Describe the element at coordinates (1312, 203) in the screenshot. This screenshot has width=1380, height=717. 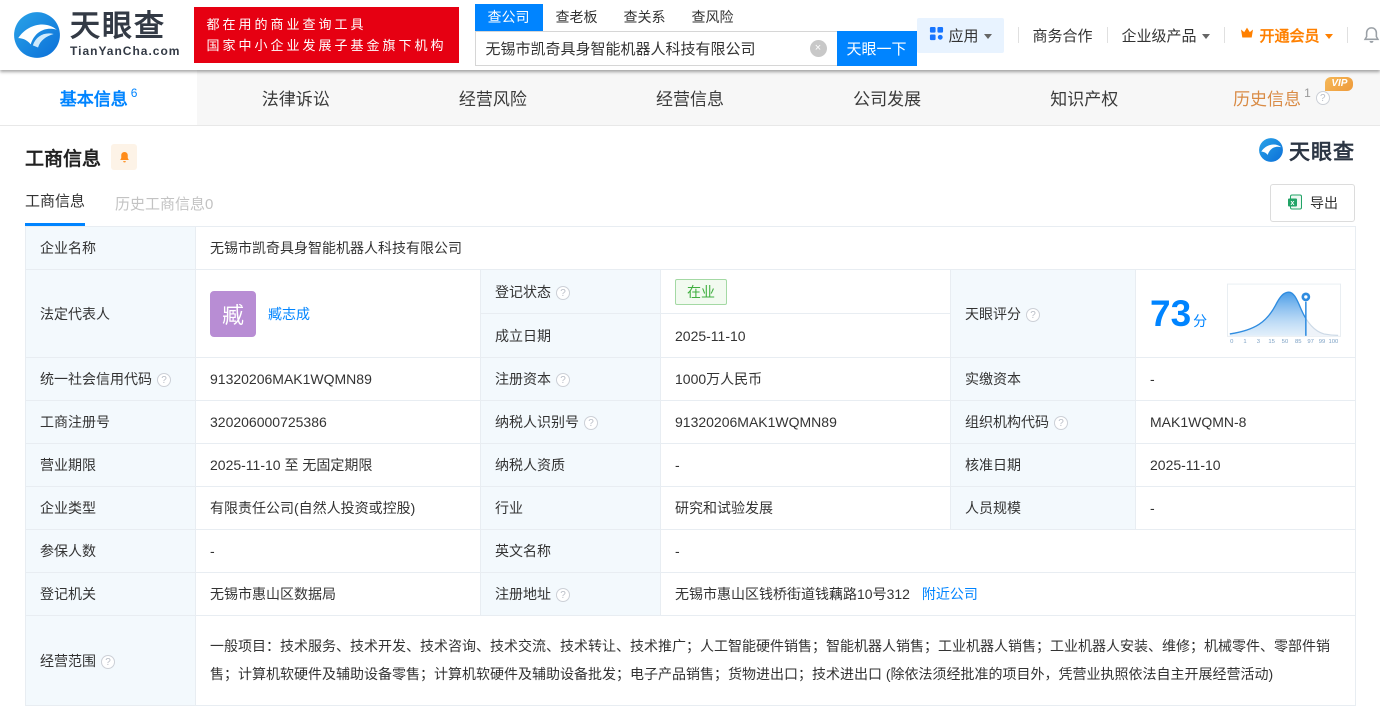
I see `export-button: x 导出` at that location.